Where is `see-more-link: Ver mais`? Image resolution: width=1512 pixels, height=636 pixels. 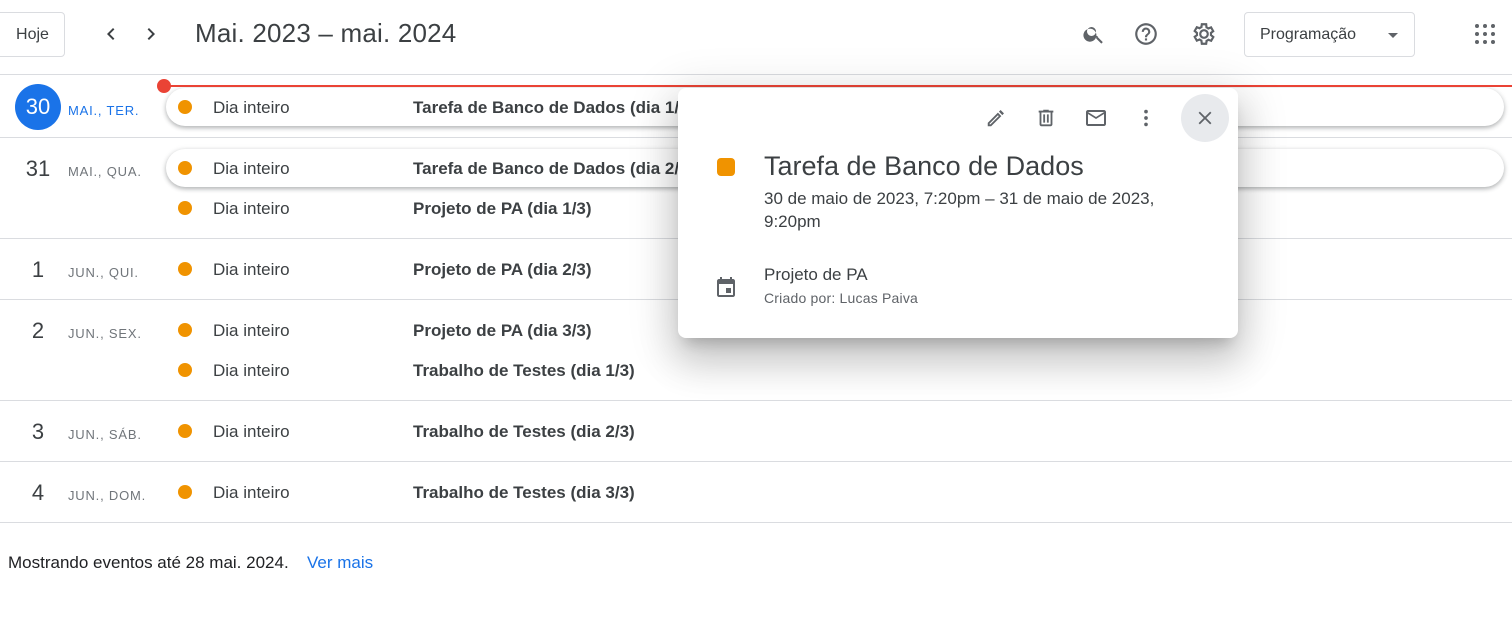 see-more-link: Ver mais is located at coordinates (340, 563).